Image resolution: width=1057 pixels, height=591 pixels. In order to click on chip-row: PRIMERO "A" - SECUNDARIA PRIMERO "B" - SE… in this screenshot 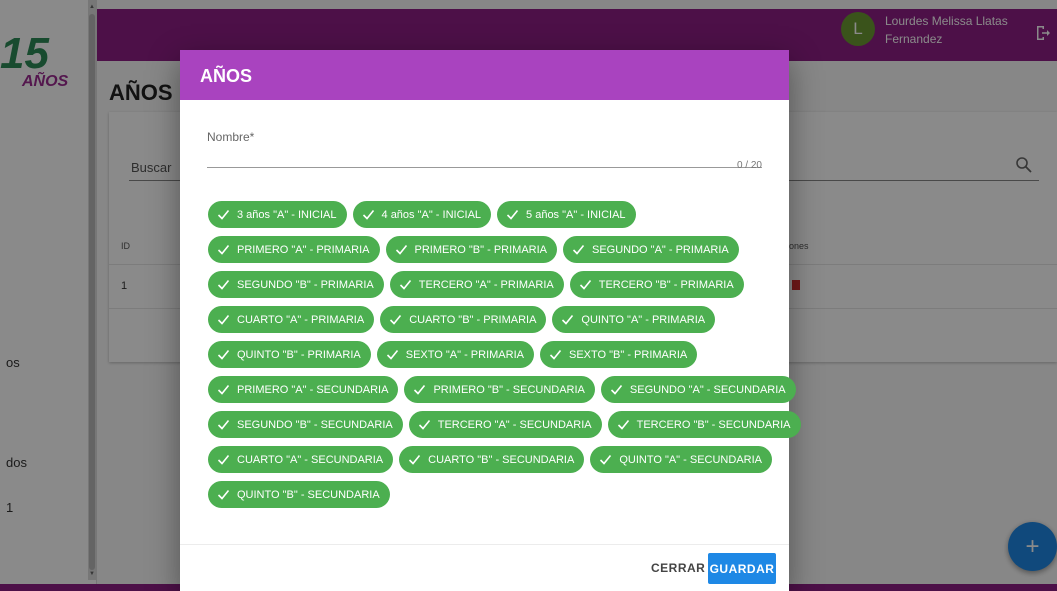, I will do `click(502, 393)`.